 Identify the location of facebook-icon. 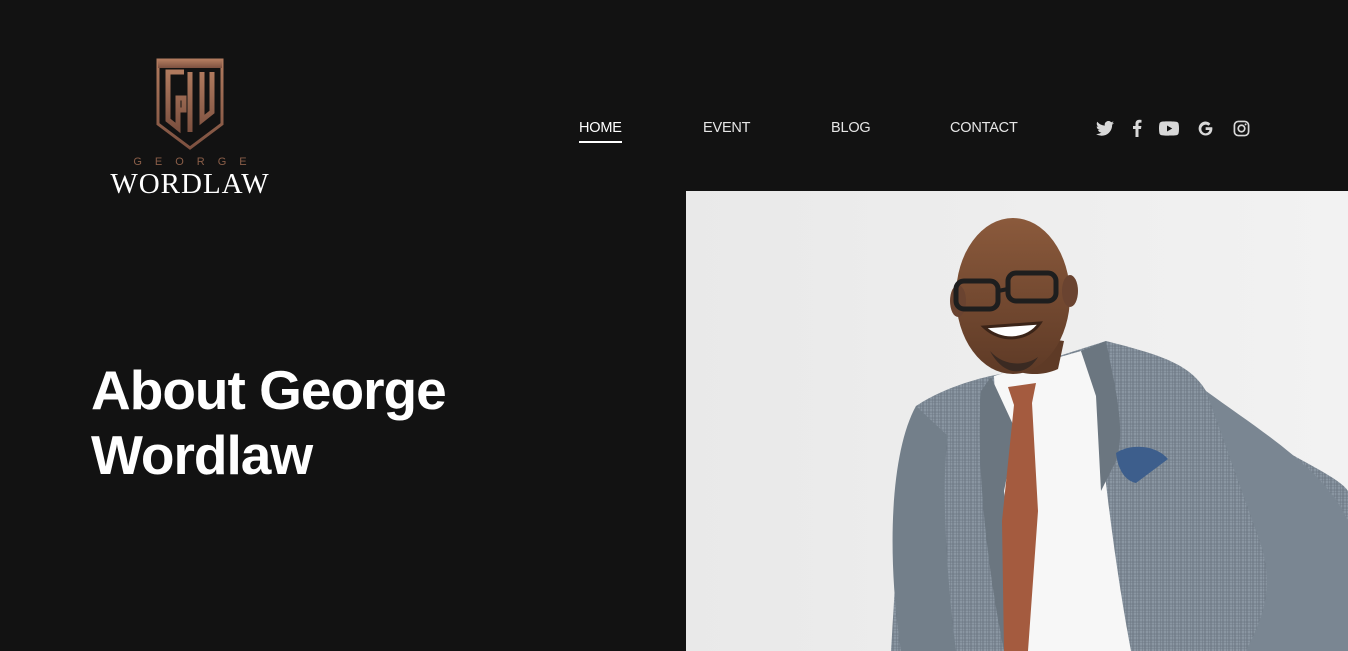
(1137, 128).